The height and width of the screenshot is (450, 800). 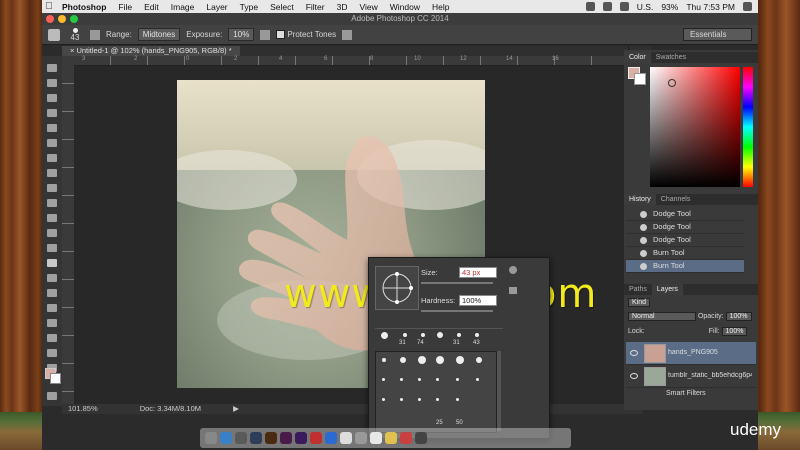 I want to click on spotlight-icon, so click(x=747, y=6).